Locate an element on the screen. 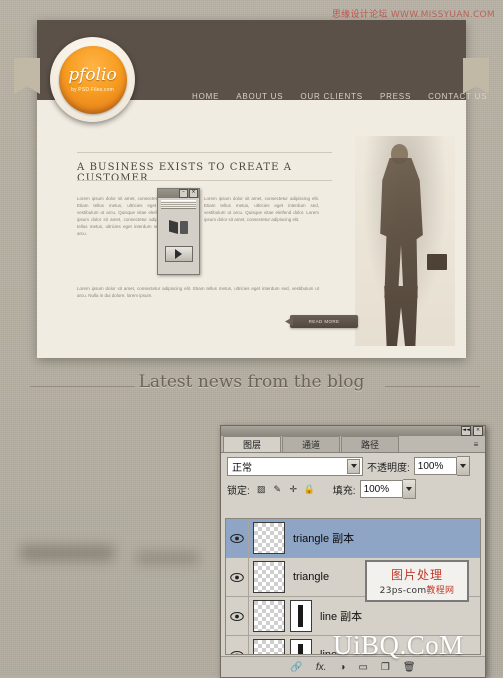 Image resolution: width=503 pixels, height=678 pixels. blog-heading-rule-right is located at coordinates (432, 386).